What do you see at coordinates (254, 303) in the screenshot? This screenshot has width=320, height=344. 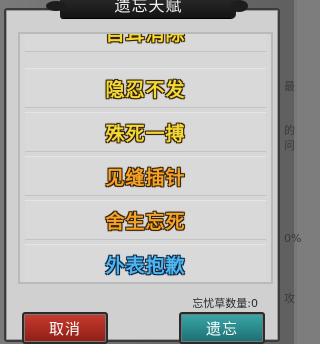 I see `herb-count-value: 0` at bounding box center [254, 303].